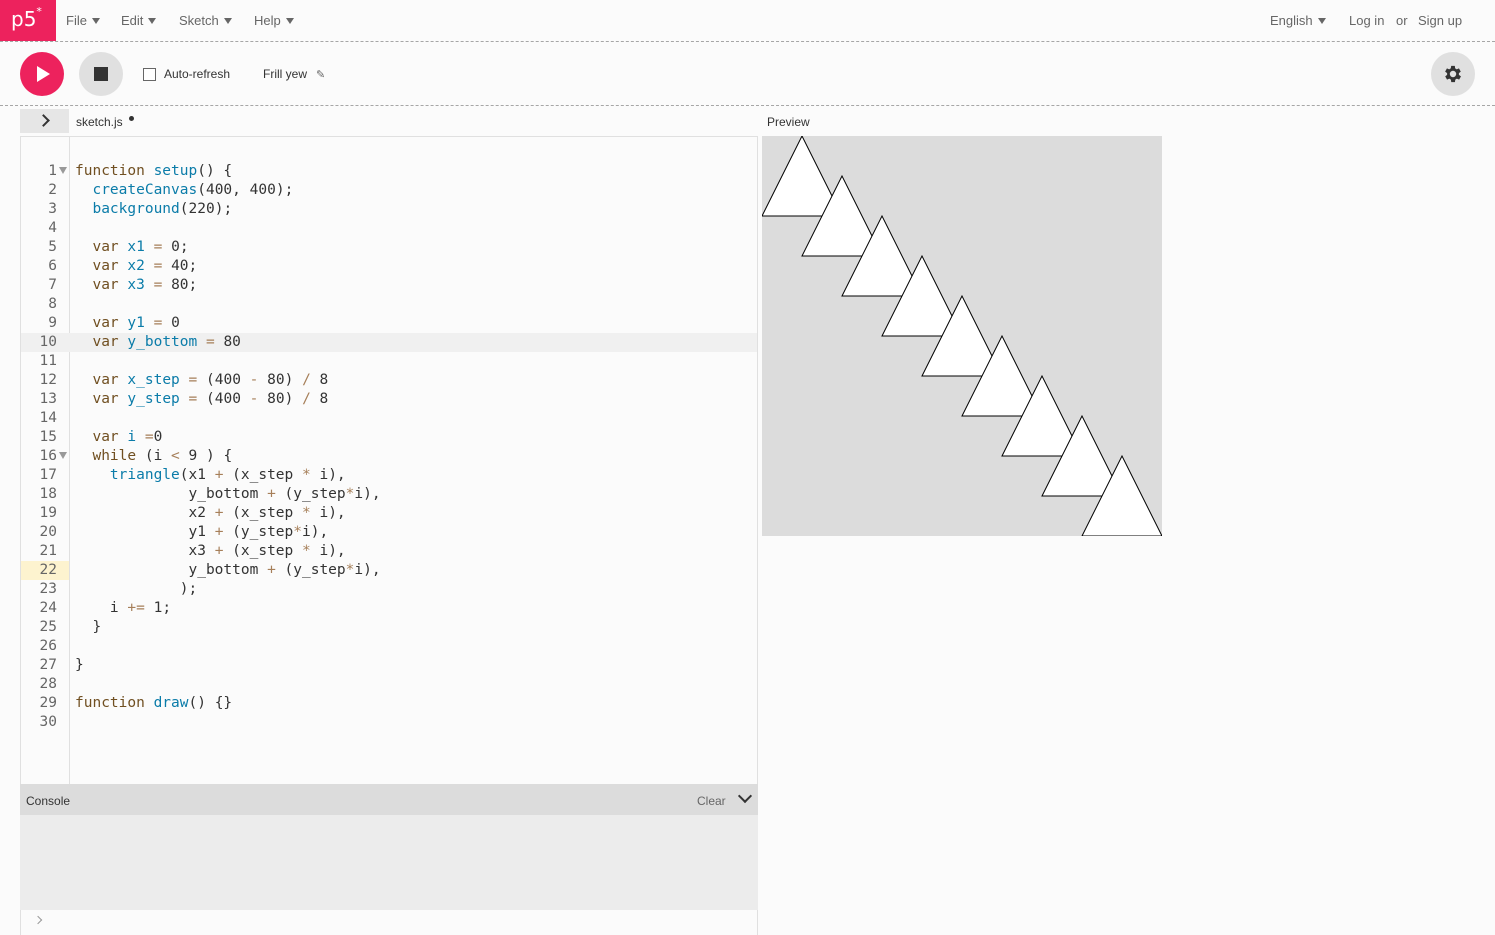 This screenshot has height=935, width=1495. I want to click on code-line: 18 y_bottom + (y_step*i),, so click(389, 494).